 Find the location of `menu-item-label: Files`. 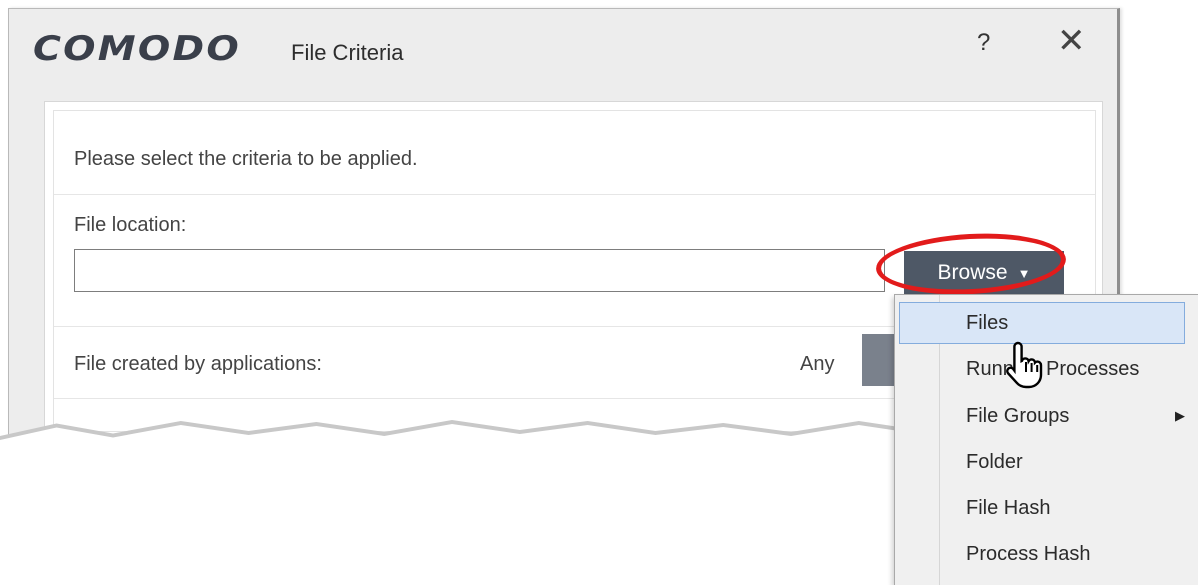

menu-item-label: Files is located at coordinates (987, 323).